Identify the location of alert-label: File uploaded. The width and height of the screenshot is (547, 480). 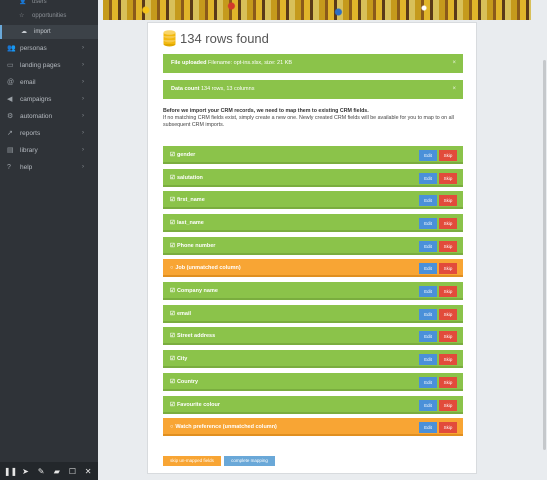
(189, 63).